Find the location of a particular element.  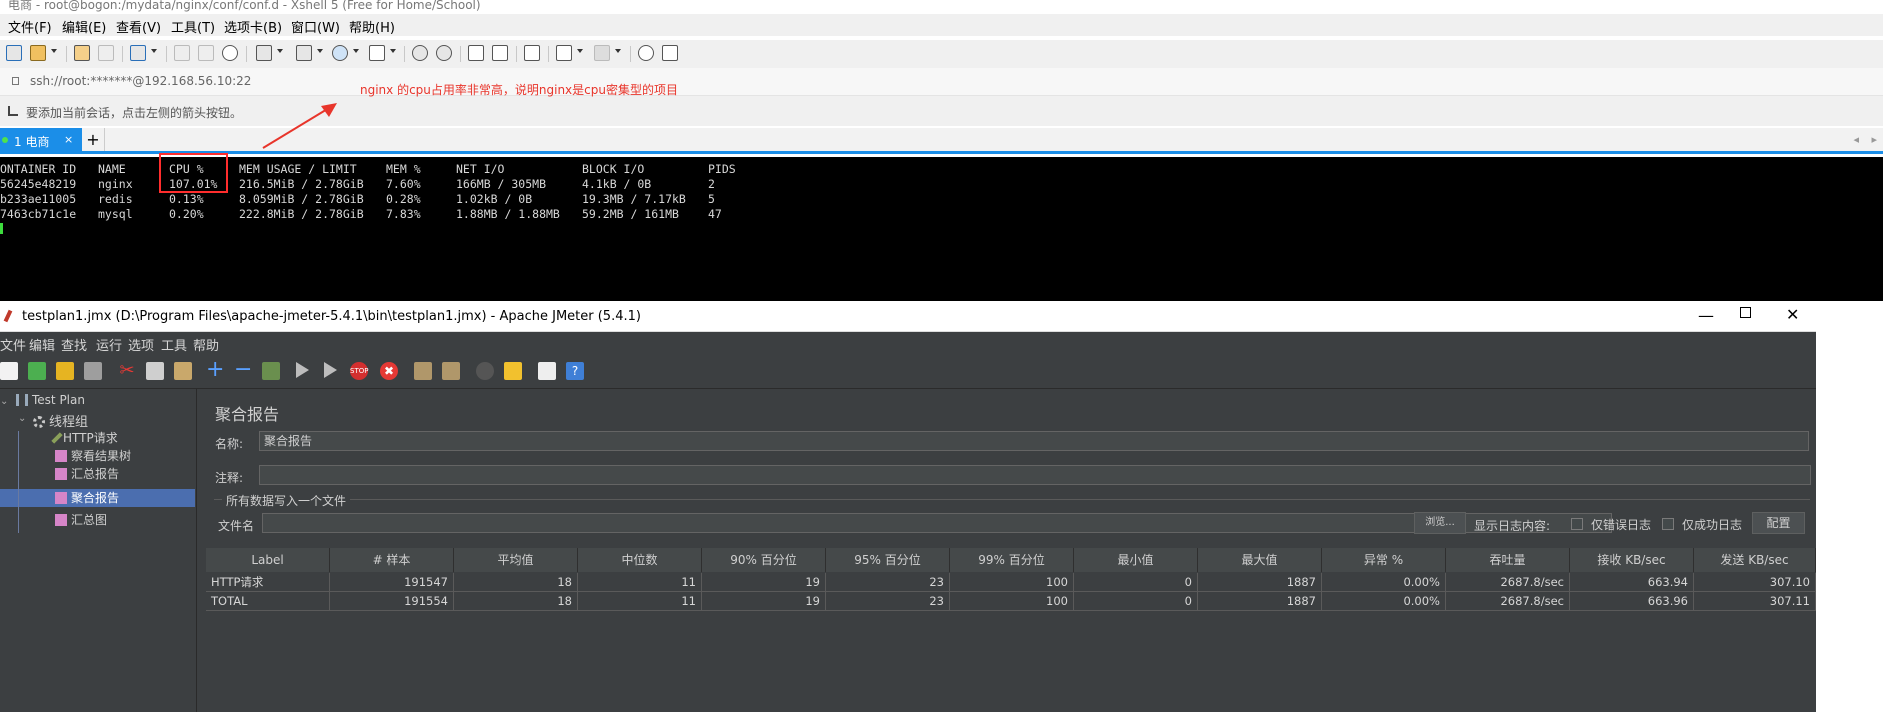

new-tab-icon is located at coordinates (564, 53).